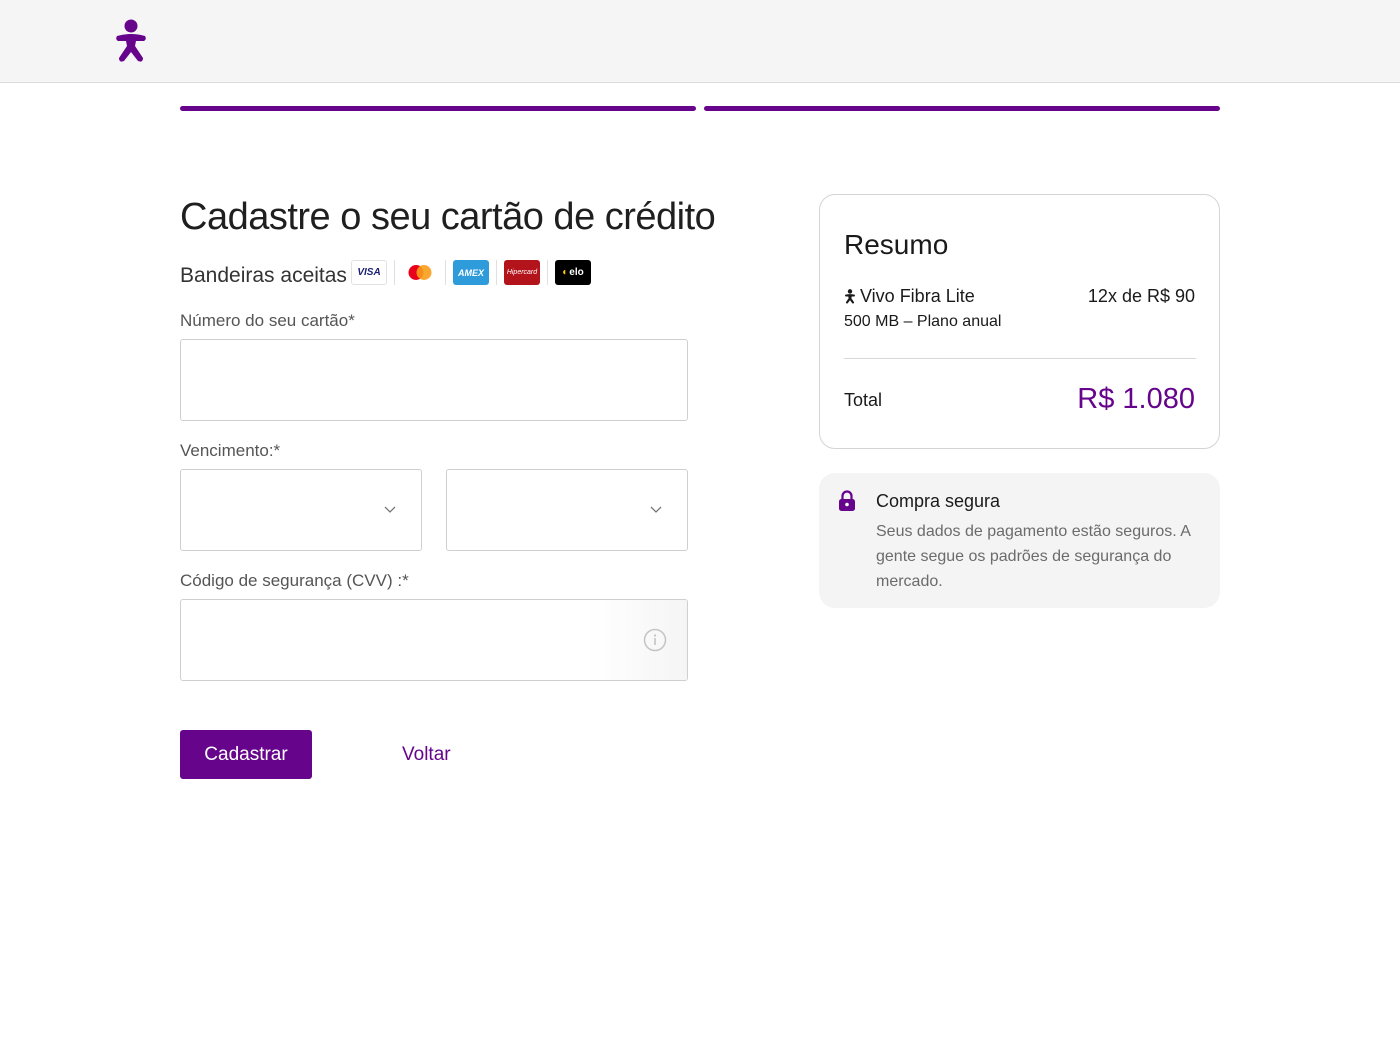  Describe the element at coordinates (1141, 296) in the screenshot. I see `plan-price: 12x de R$ 90` at that location.